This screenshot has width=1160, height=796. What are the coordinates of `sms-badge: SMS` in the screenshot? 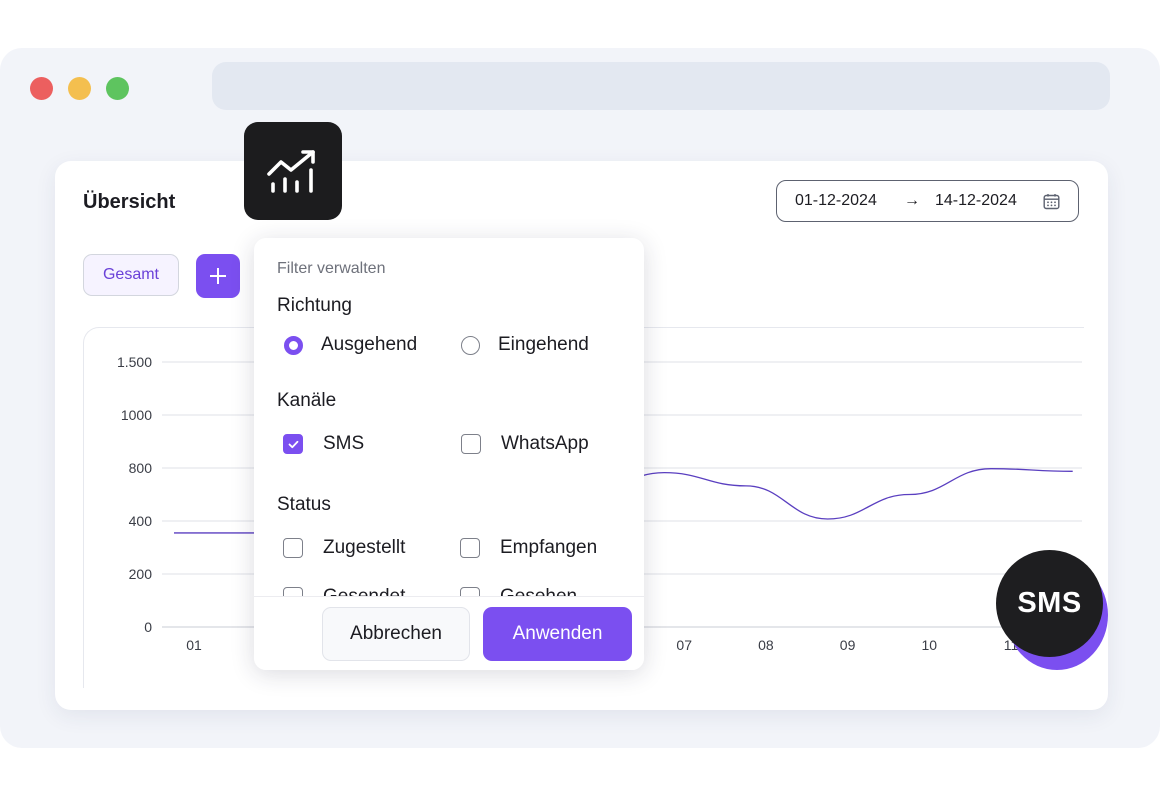 It's located at (1052, 611).